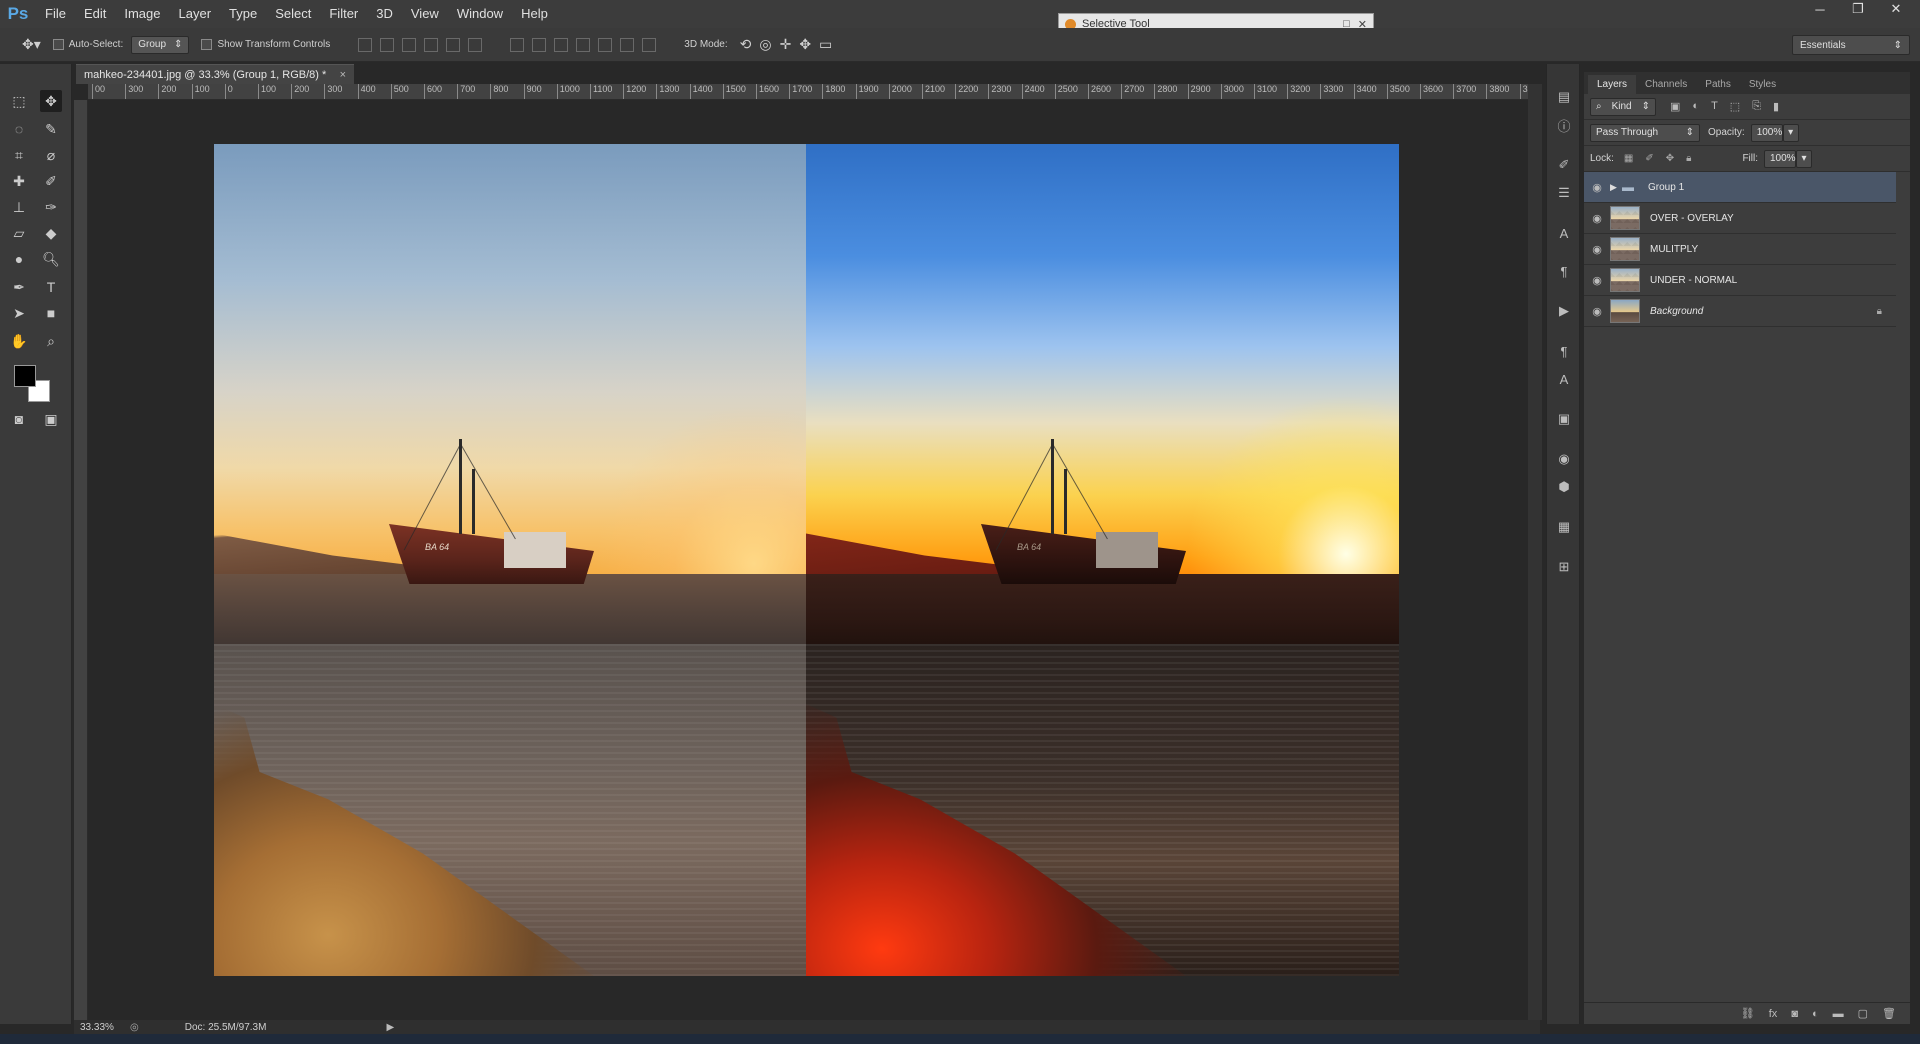  Describe the element at coordinates (561, 44) in the screenshot. I see `distribute-bottom-icon` at that location.